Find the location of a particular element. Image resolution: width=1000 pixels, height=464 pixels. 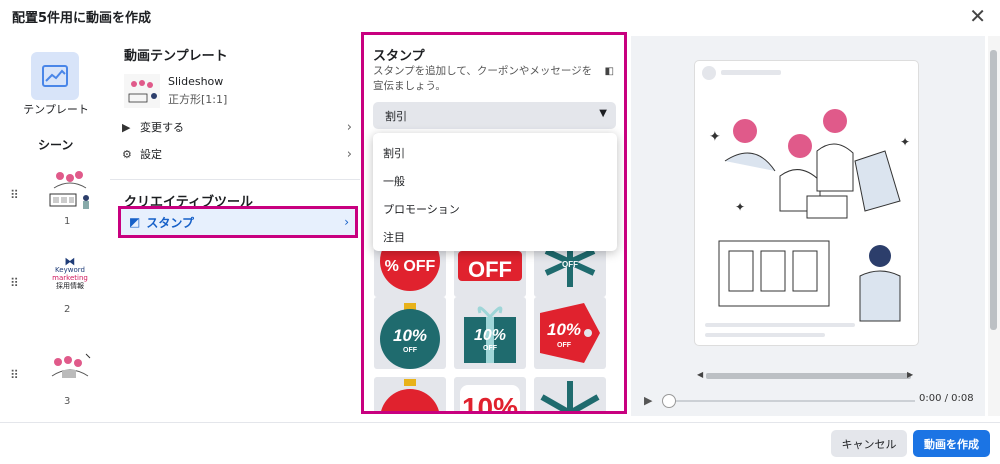

stamp-tile-ornament-10-off: 10% OFF is located at coordinates (410, 333).